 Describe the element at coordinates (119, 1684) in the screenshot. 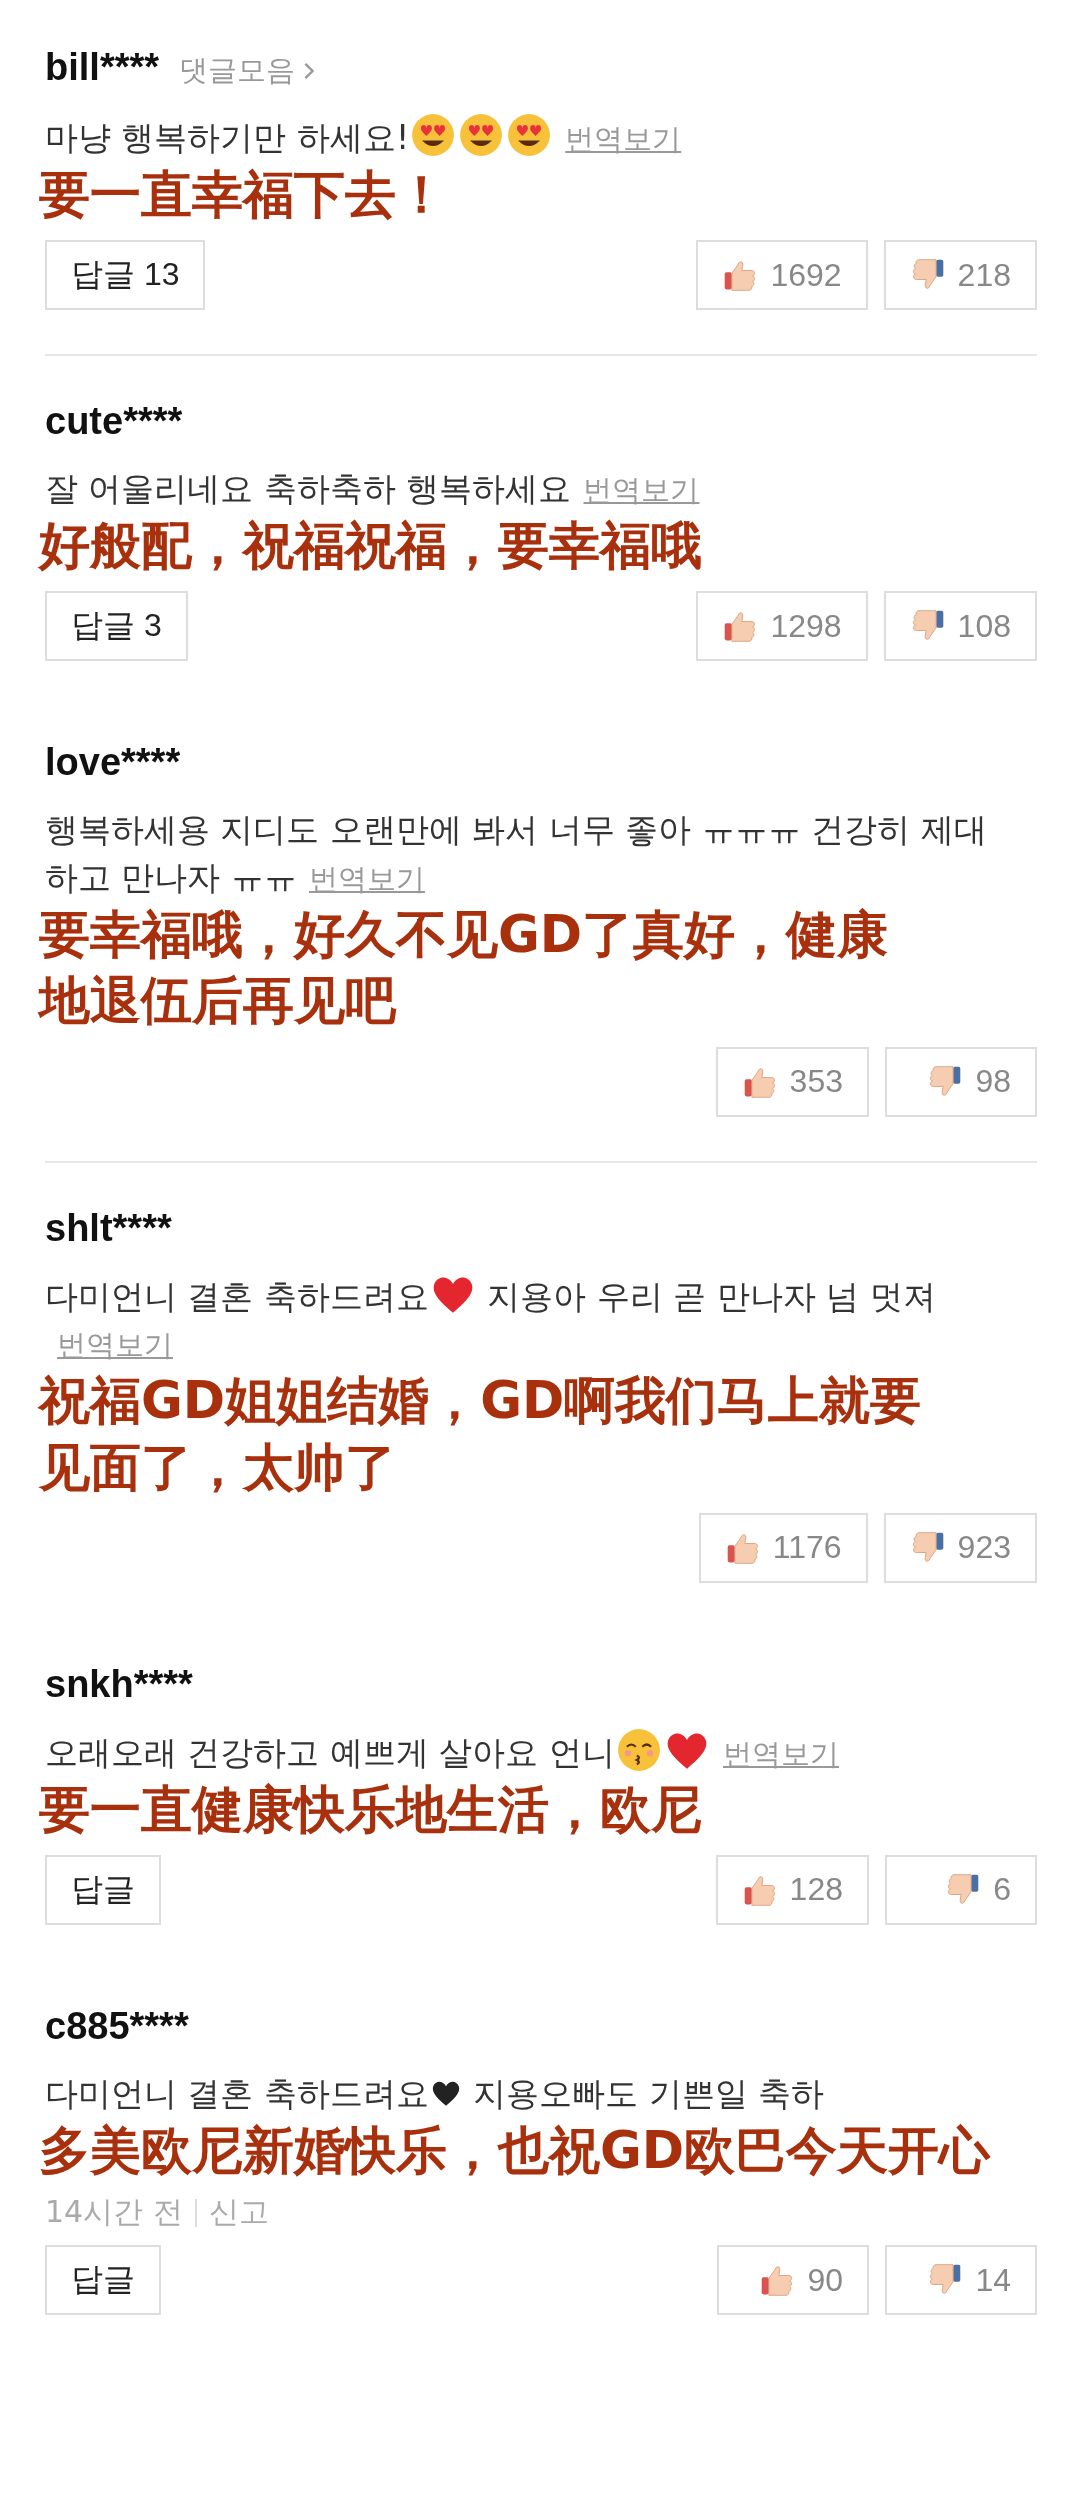

I see `username: snkh****` at that location.